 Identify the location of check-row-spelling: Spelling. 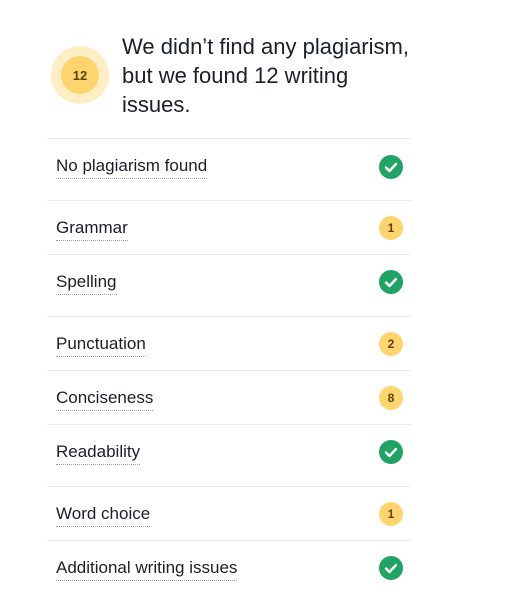
(229, 285).